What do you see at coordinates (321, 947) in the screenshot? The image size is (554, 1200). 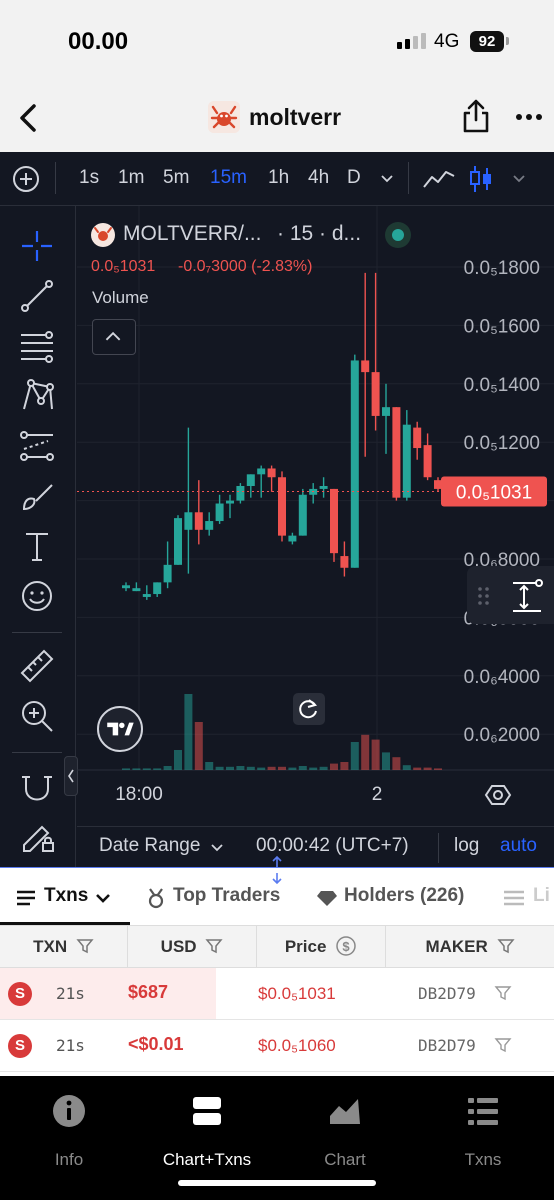 I see `column-header-price: Price $` at bounding box center [321, 947].